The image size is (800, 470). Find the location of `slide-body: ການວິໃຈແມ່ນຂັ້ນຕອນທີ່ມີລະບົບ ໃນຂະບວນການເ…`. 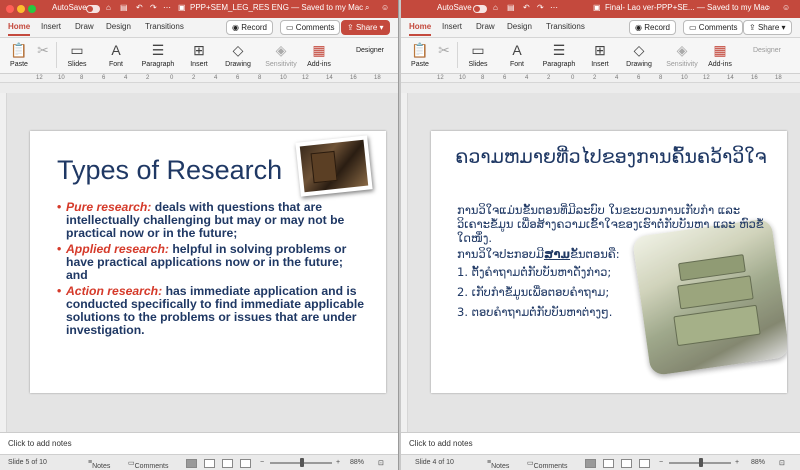

slide-body: ການວິໃຈແມ່ນຂັ້ນຕອນທີ່ມີລະບົບ ໃນຂະບວນການເ… is located at coordinates (613, 264).